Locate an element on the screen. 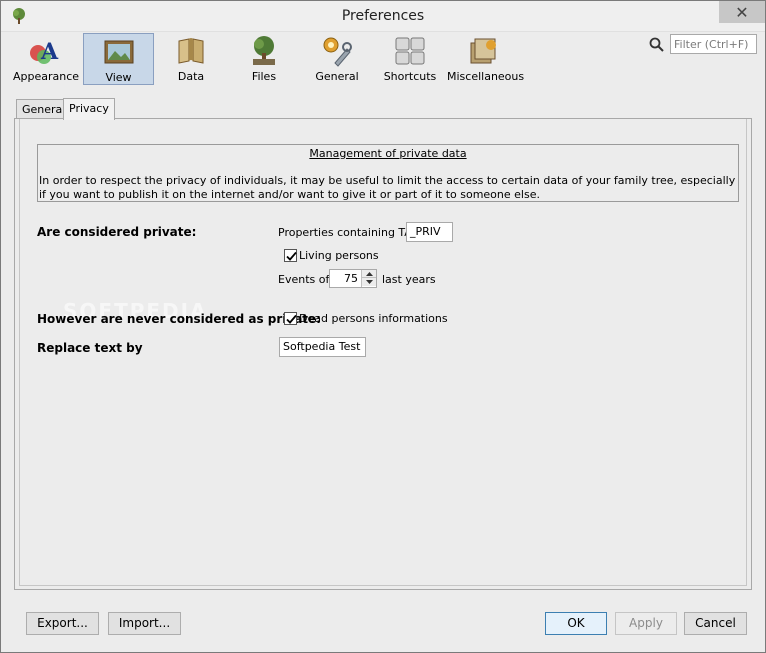 The height and width of the screenshot is (653, 766). toolbar-files: Files is located at coordinates (264, 59).